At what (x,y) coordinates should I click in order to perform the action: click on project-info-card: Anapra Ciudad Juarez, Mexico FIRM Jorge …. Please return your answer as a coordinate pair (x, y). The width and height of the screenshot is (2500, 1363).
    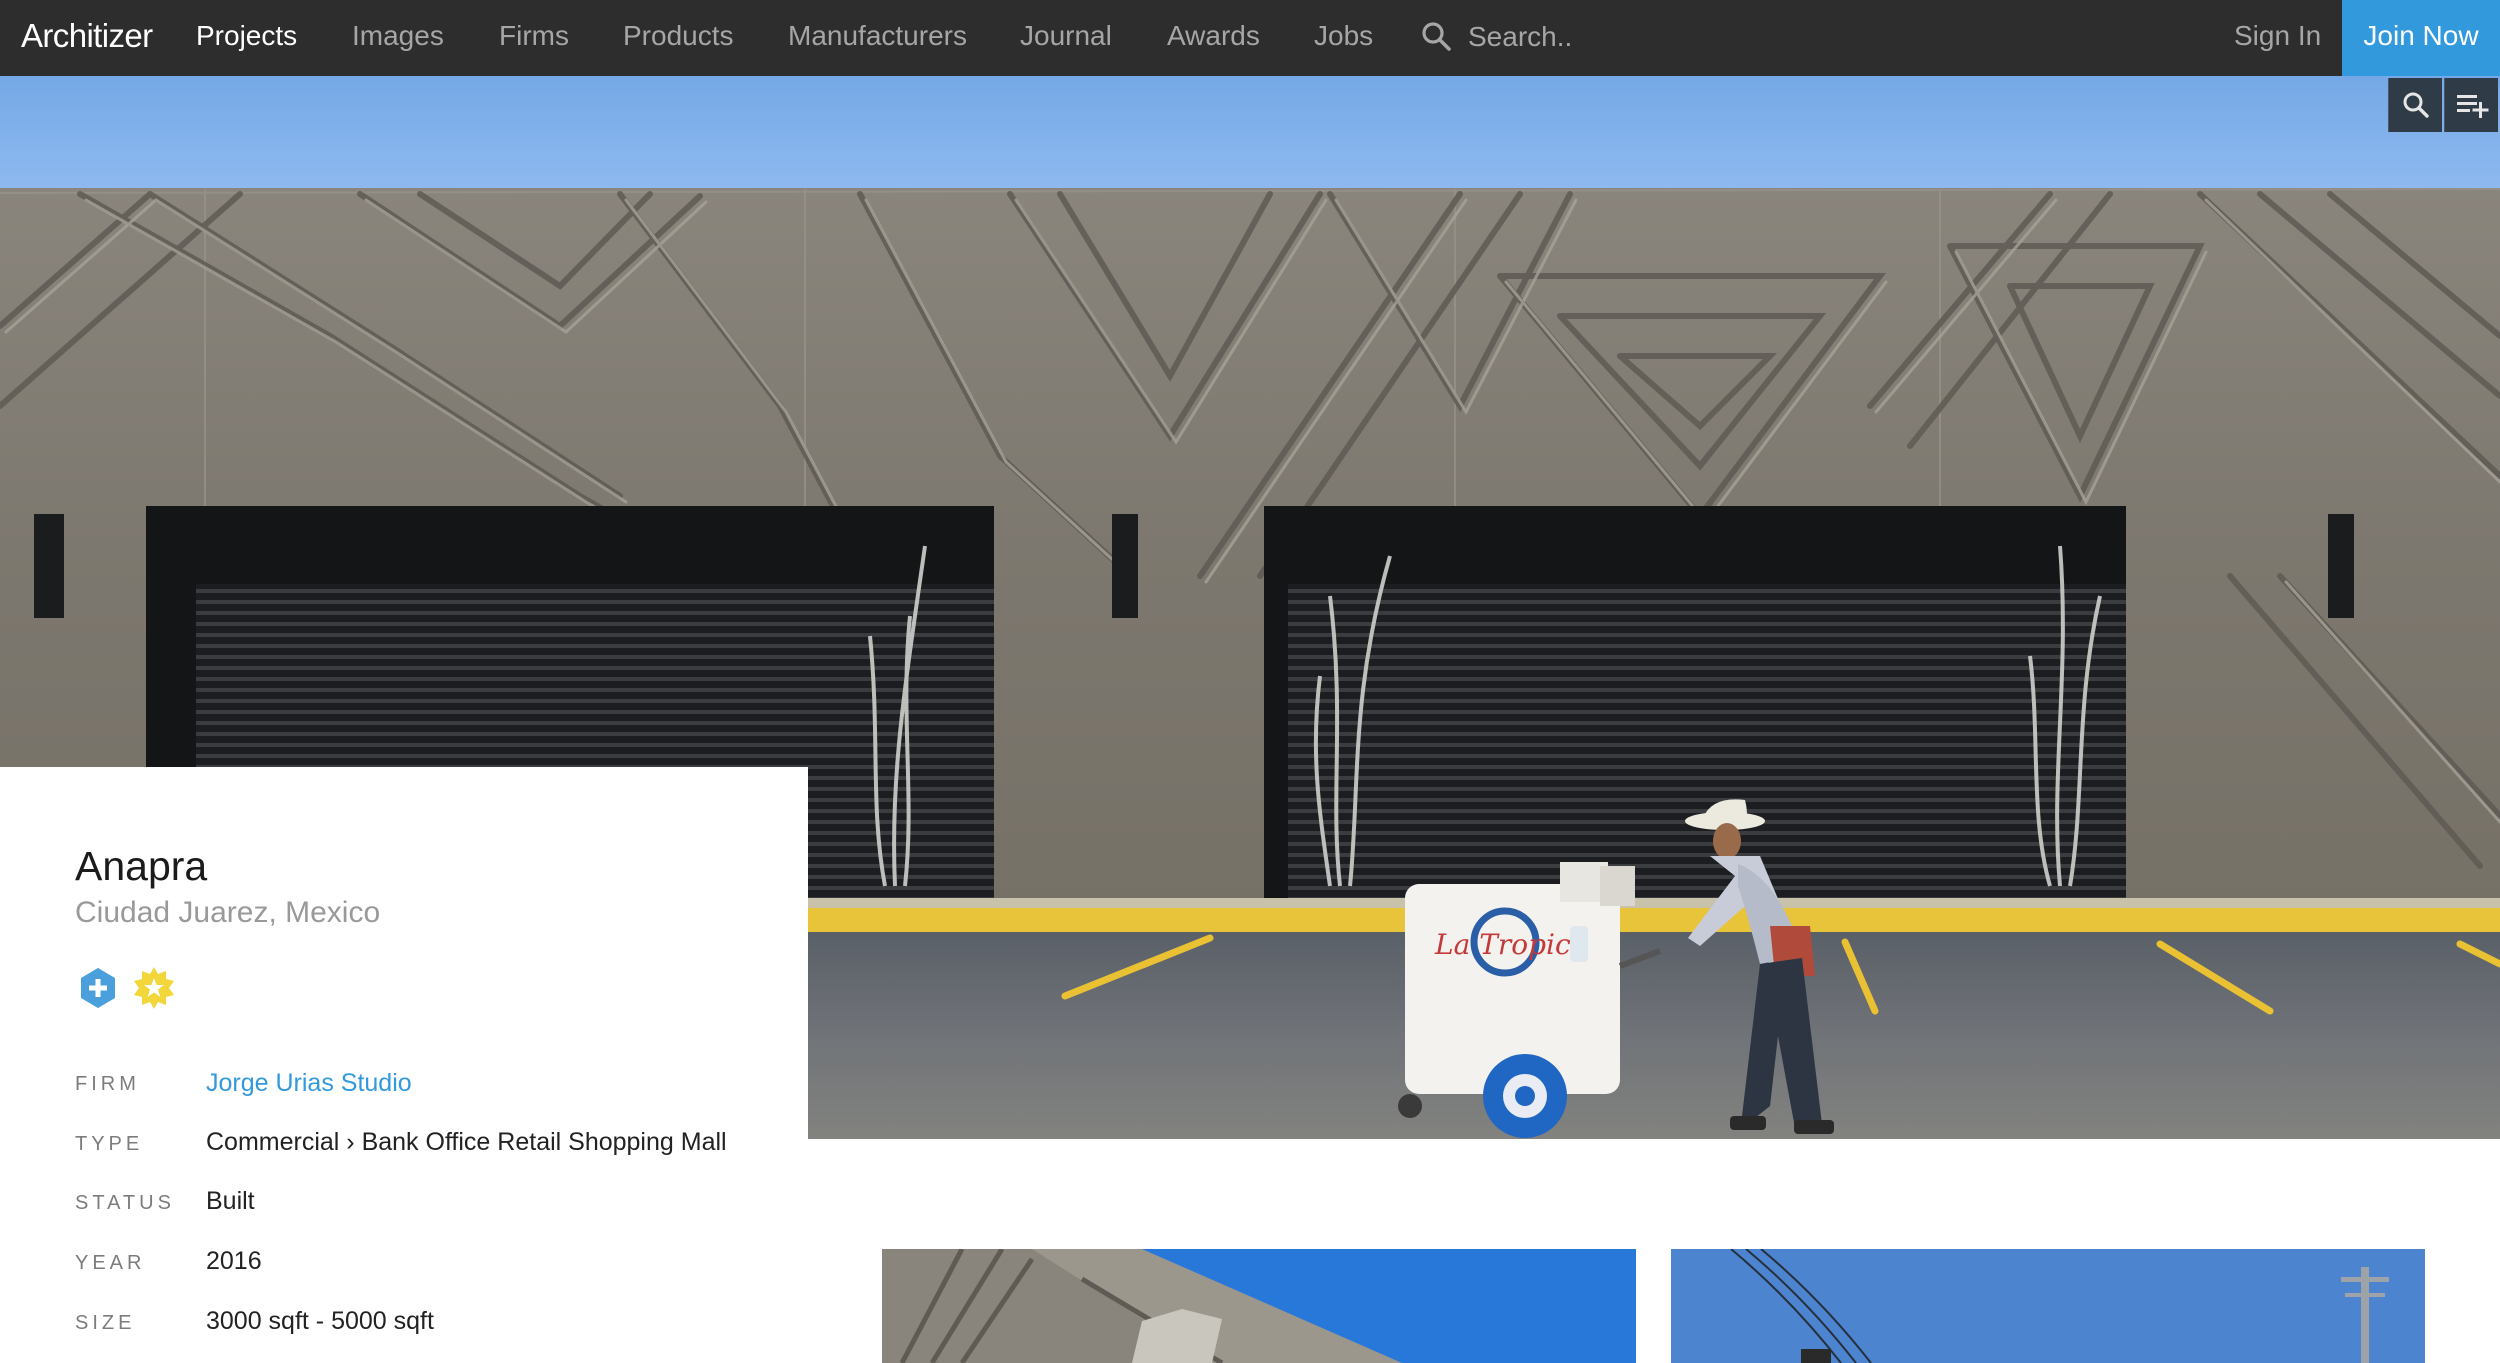
    Looking at the image, I should click on (404, 1065).